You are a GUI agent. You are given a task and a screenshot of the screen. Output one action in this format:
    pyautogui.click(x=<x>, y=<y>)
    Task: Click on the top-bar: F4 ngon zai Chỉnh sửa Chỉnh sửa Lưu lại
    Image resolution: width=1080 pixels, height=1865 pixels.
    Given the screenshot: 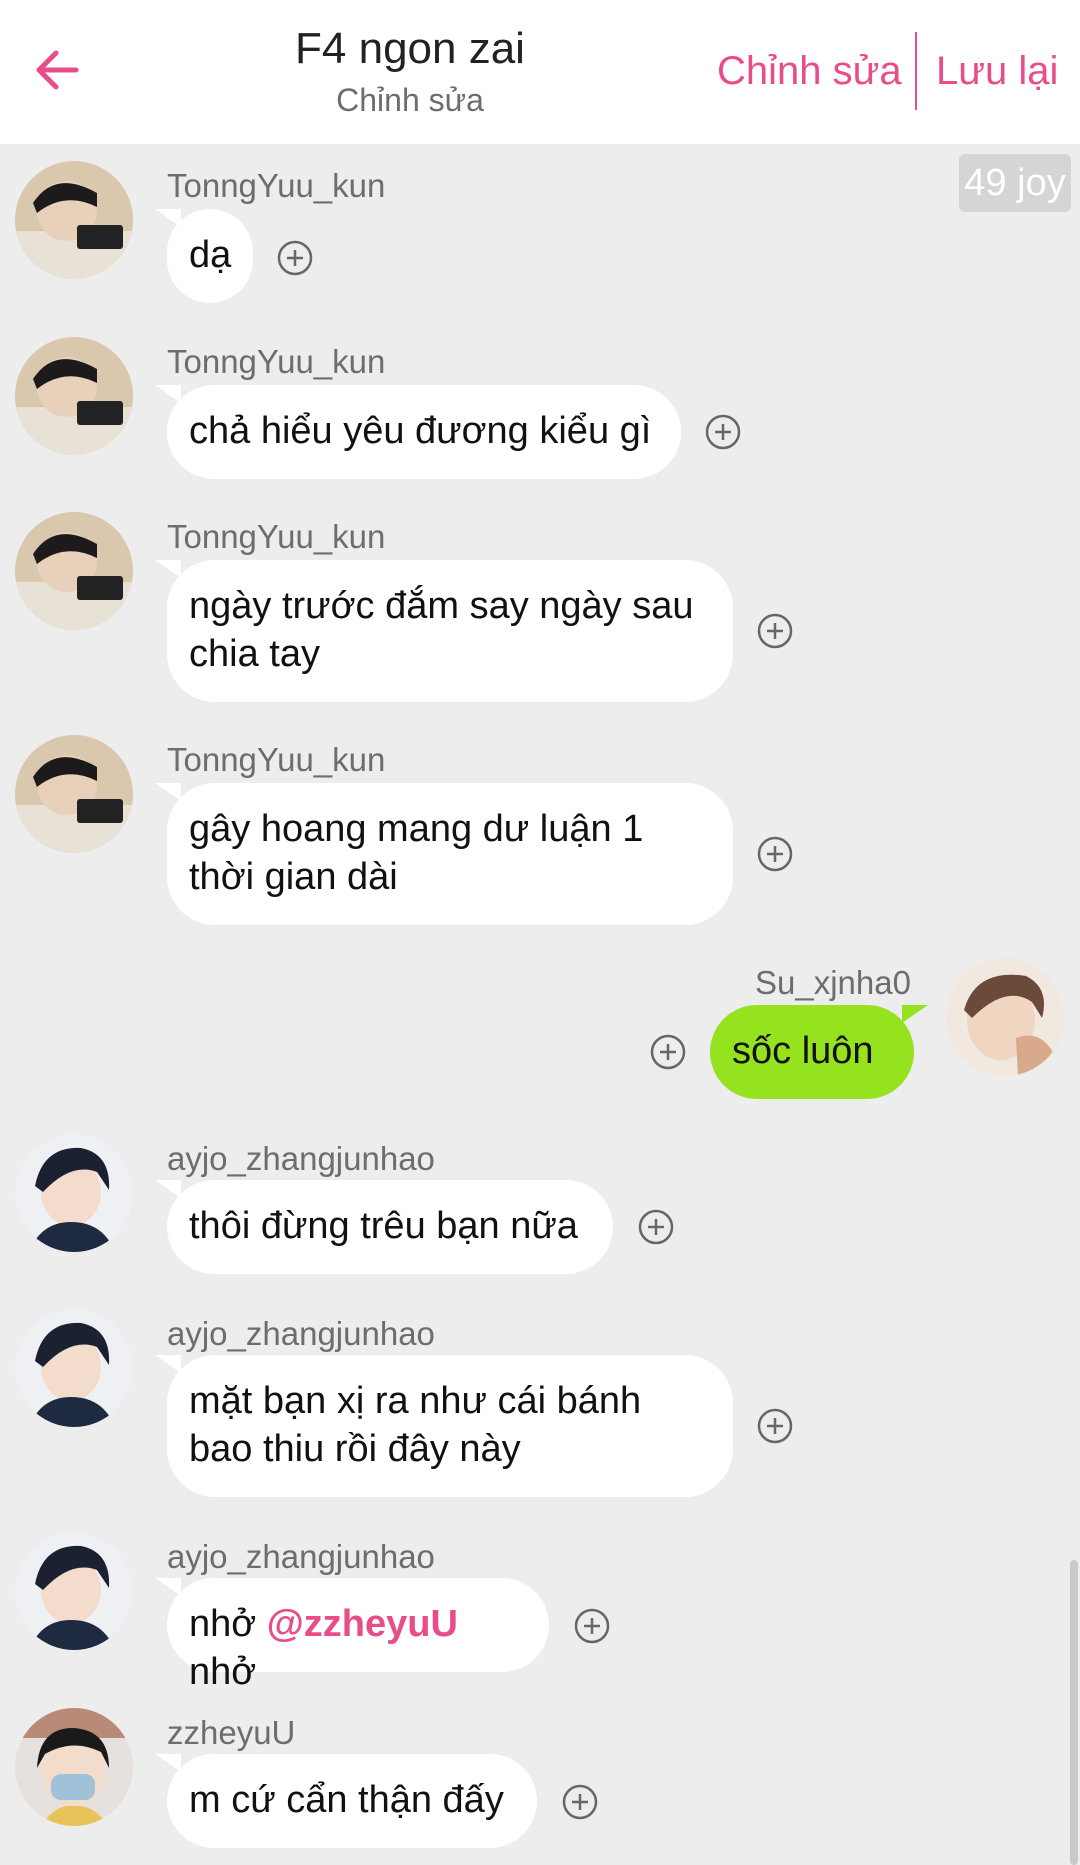 What is the action you would take?
    pyautogui.click(x=540, y=72)
    